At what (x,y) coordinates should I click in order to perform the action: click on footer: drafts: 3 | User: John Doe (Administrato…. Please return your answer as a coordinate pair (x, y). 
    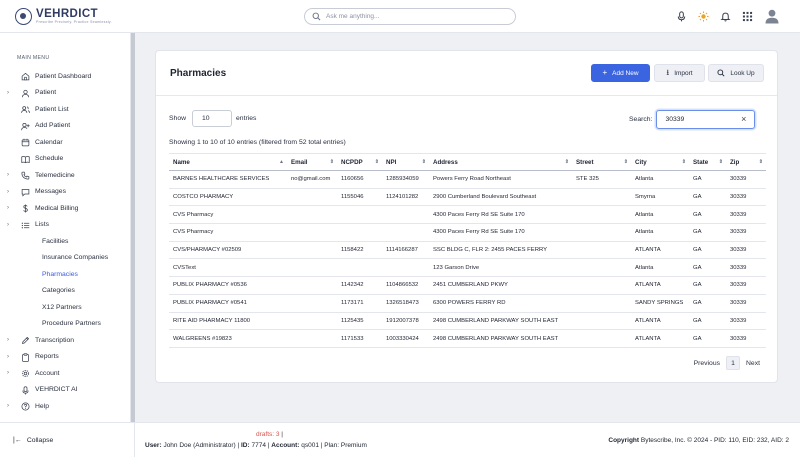
    Looking at the image, I should click on (467, 439).